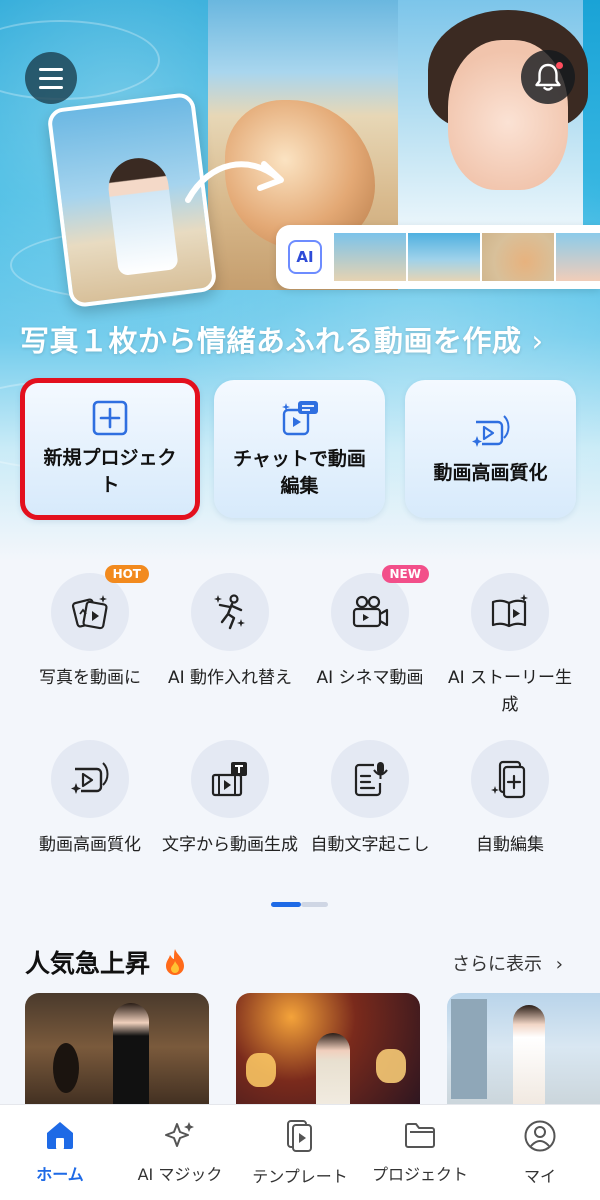 The width and height of the screenshot is (600, 1200). What do you see at coordinates (271, 341) in the screenshot?
I see `hero-title-text: 写真１枚から情緒あふれる動画を作成` at bounding box center [271, 341].